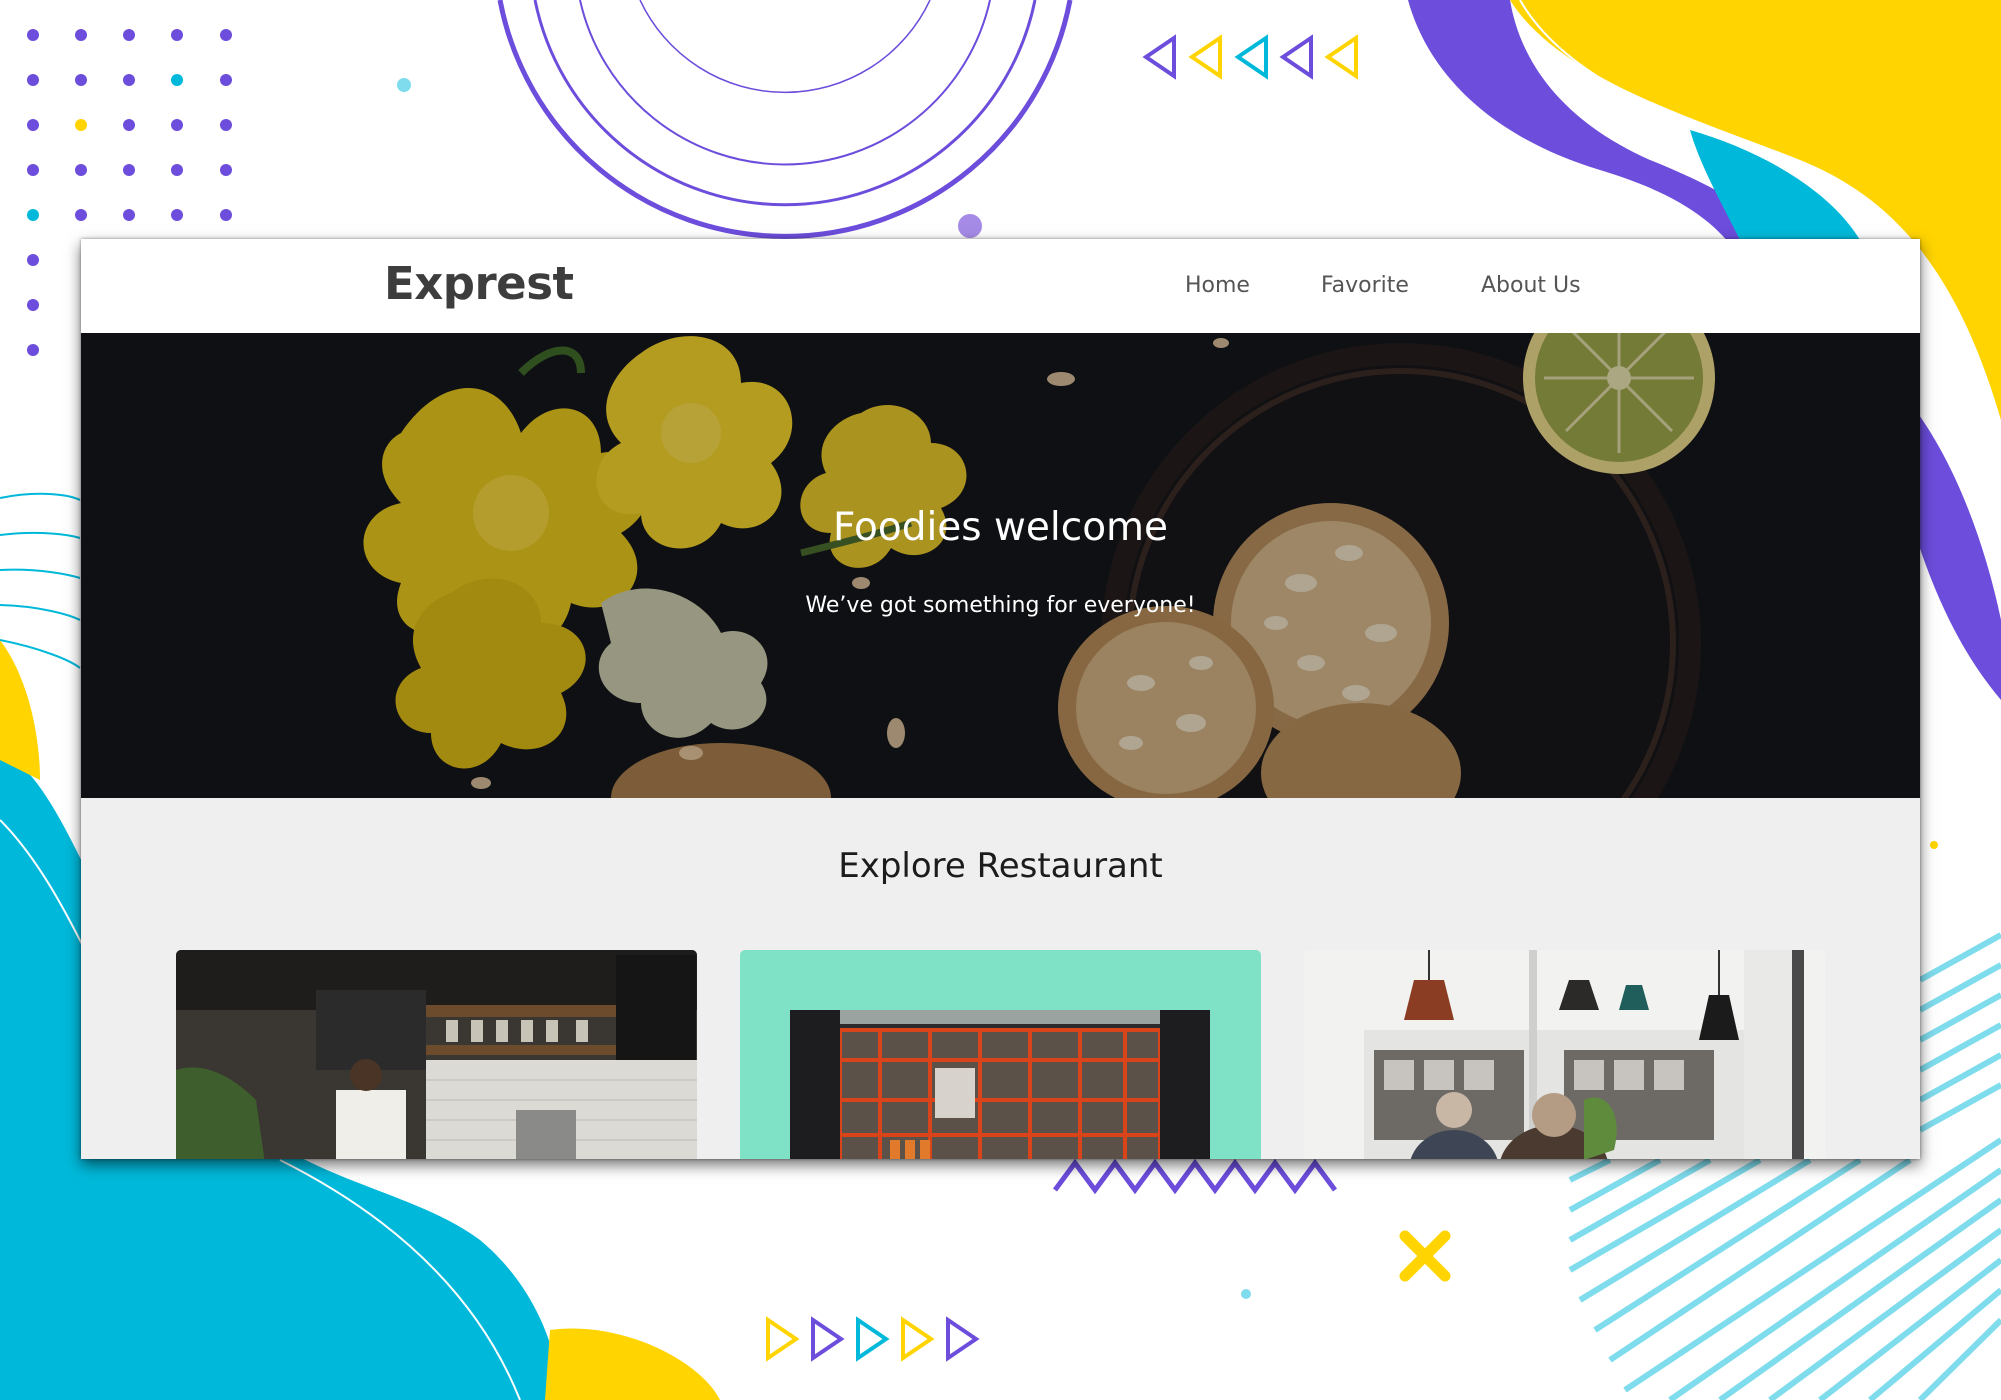 This screenshot has height=1400, width=2001. What do you see at coordinates (1531, 285) in the screenshot?
I see `nav-link-about-us: About Us` at bounding box center [1531, 285].